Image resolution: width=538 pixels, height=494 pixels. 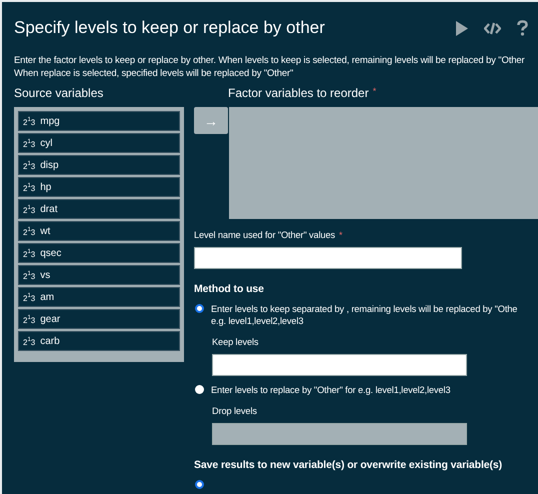 I want to click on help-icon, so click(x=522, y=28).